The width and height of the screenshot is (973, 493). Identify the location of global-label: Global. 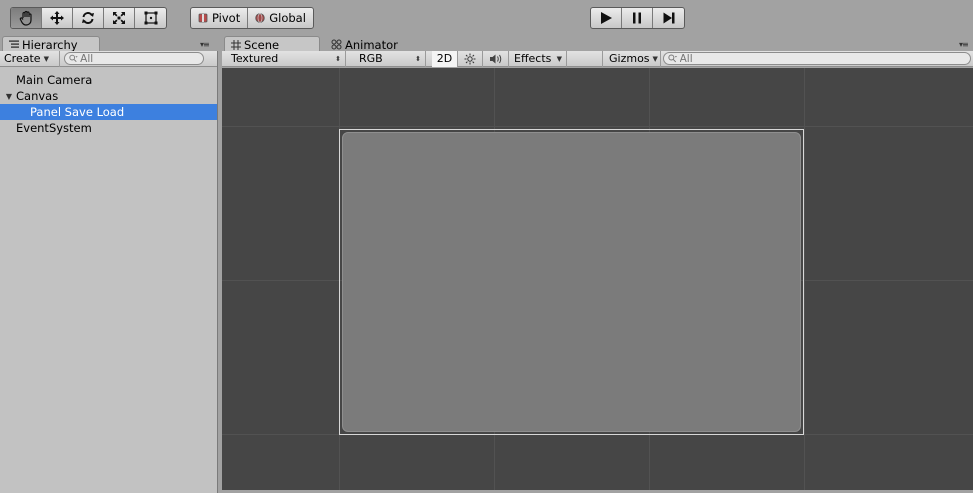
(287, 18).